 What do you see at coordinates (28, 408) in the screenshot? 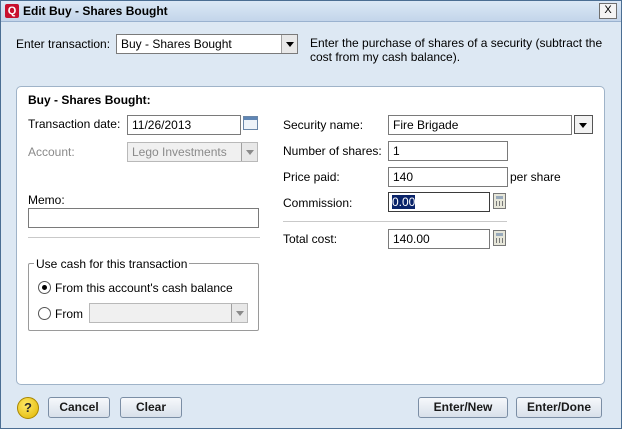
I see `help-button: ?` at bounding box center [28, 408].